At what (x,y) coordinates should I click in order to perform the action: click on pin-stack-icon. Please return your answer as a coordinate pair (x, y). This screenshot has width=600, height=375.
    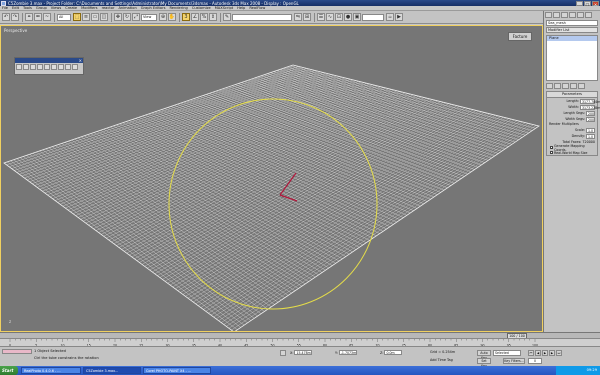
    Looking at the image, I should click on (549, 86).